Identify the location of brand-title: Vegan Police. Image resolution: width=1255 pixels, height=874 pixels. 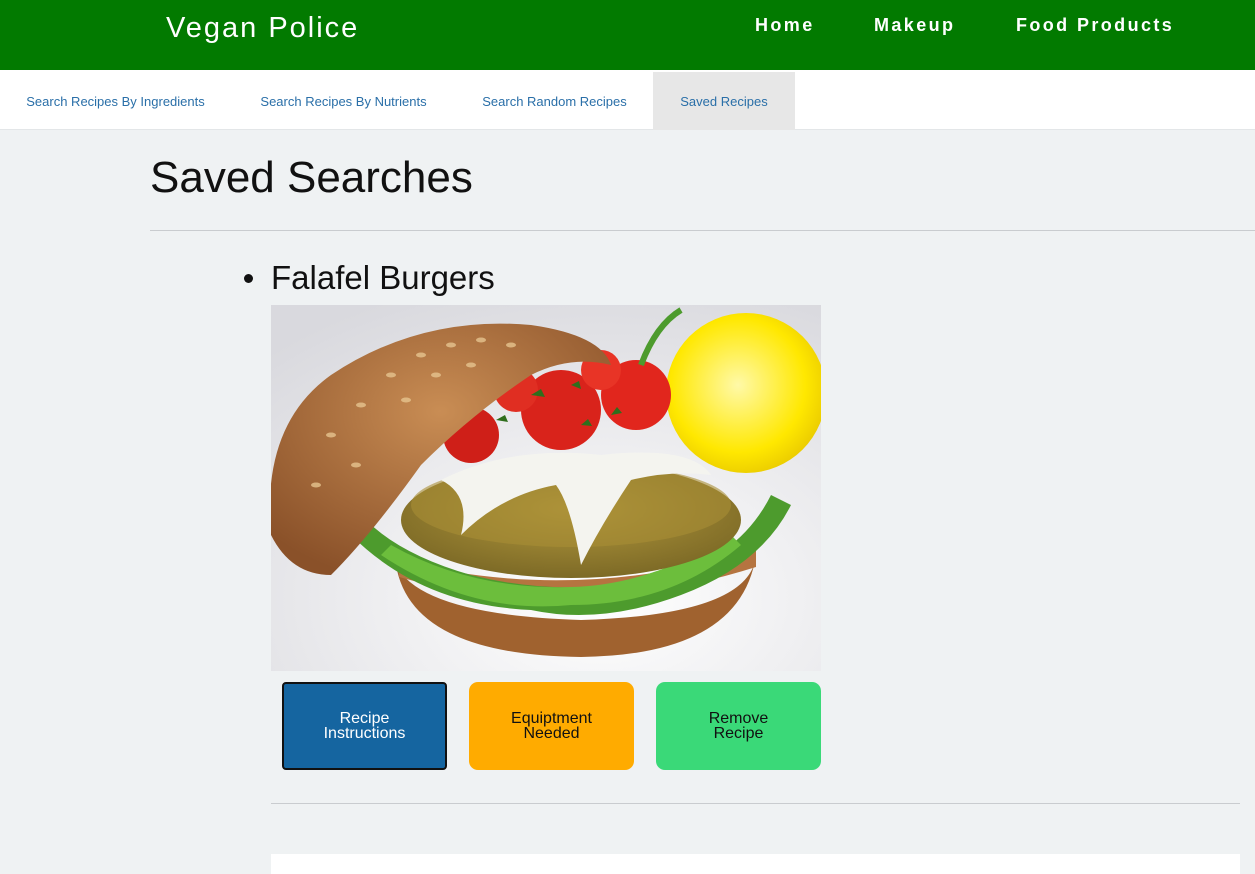
(262, 28).